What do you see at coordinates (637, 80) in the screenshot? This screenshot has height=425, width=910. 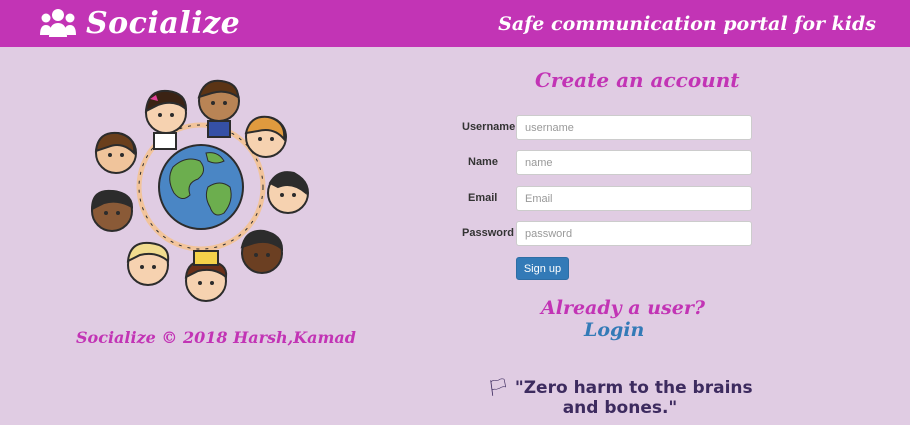 I see `form-title: Create an account` at bounding box center [637, 80].